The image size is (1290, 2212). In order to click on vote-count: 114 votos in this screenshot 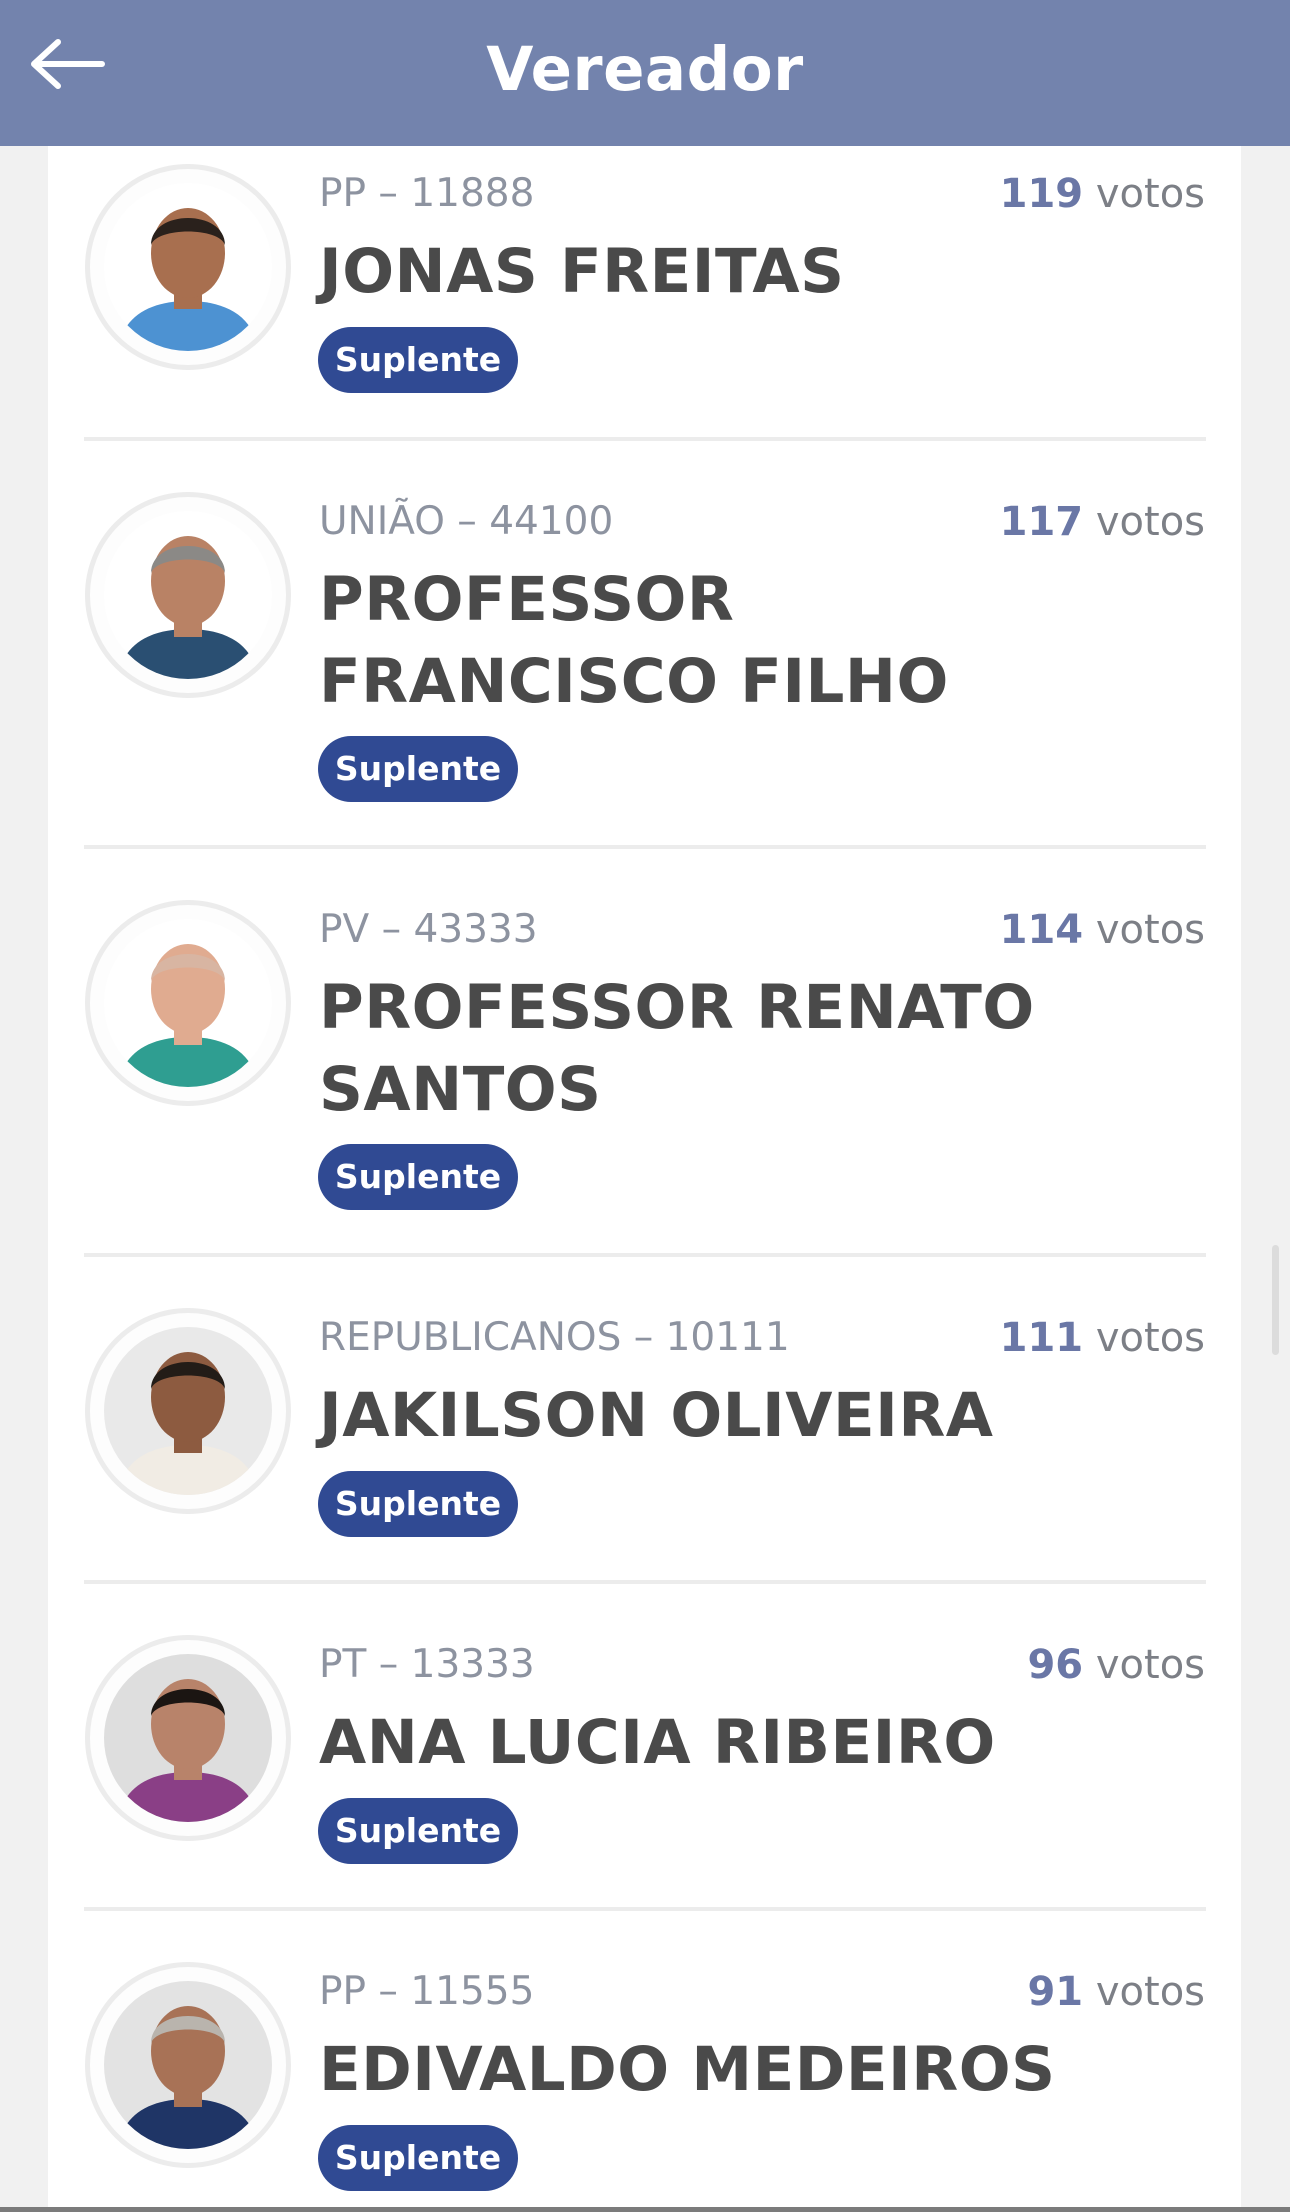, I will do `click(1102, 930)`.